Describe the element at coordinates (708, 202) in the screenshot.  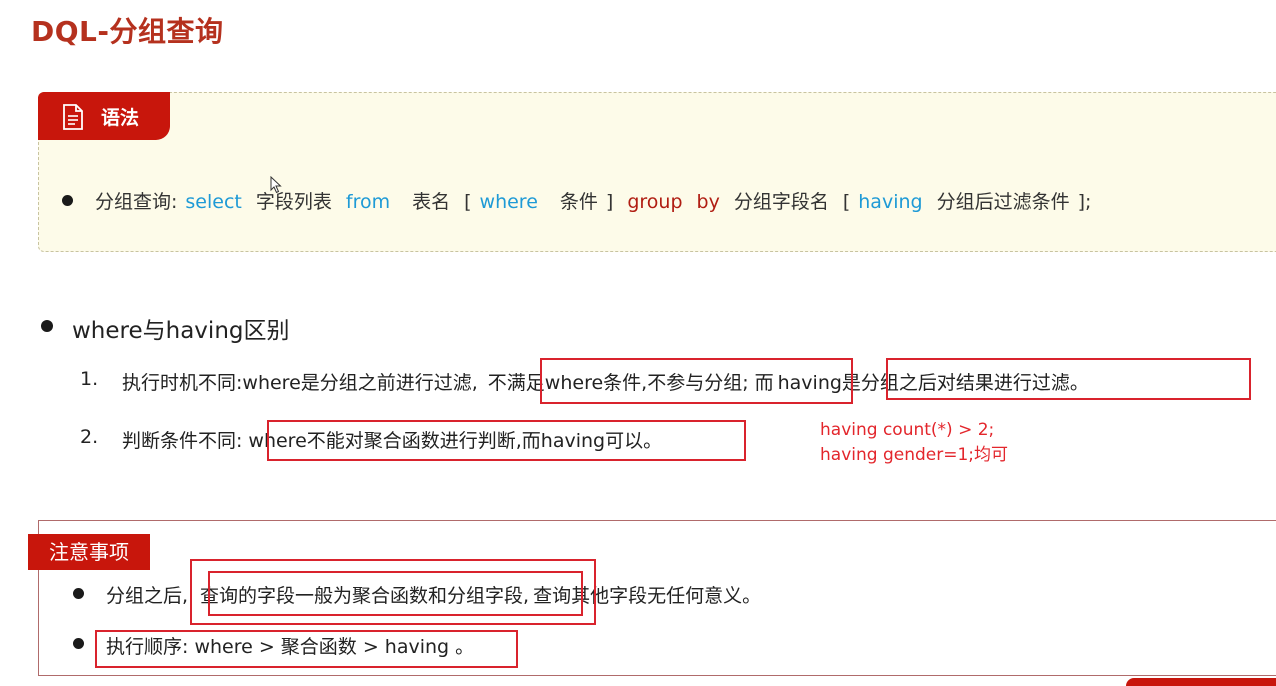
I see `keyword-by: by` at that location.